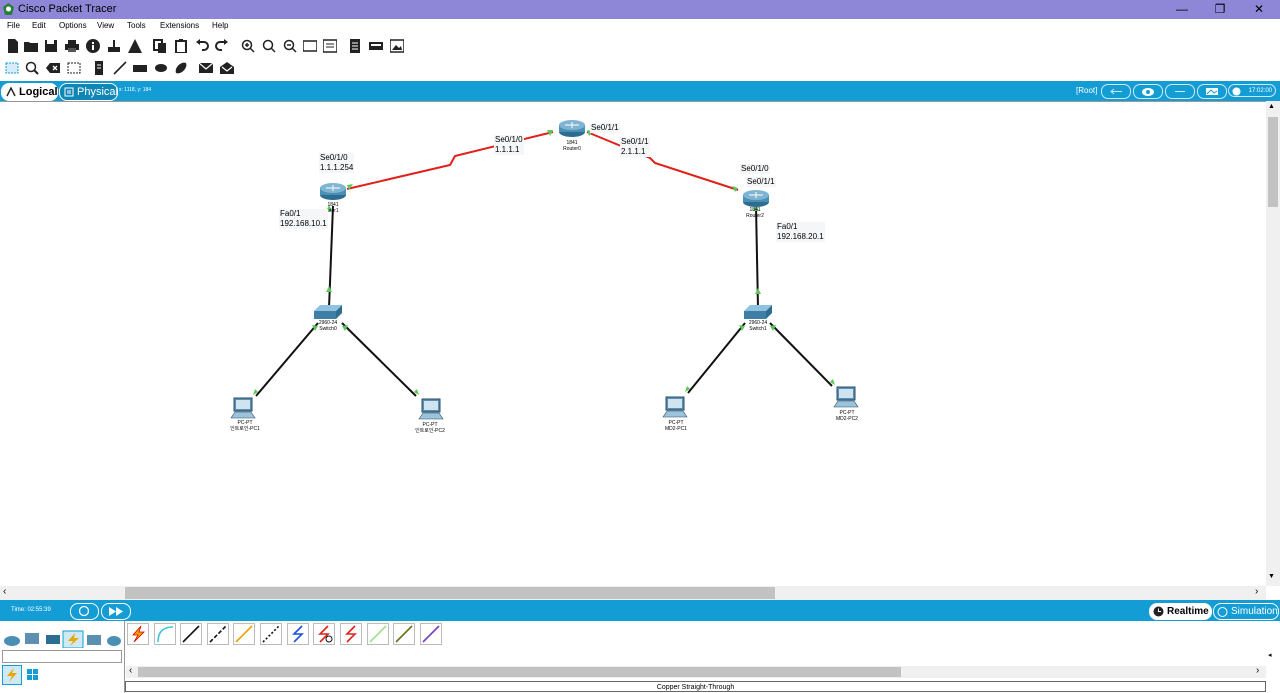 The width and height of the screenshot is (1280, 693). Describe the element at coordinates (1259, 9) in the screenshot. I see `close-button: ✕` at that location.